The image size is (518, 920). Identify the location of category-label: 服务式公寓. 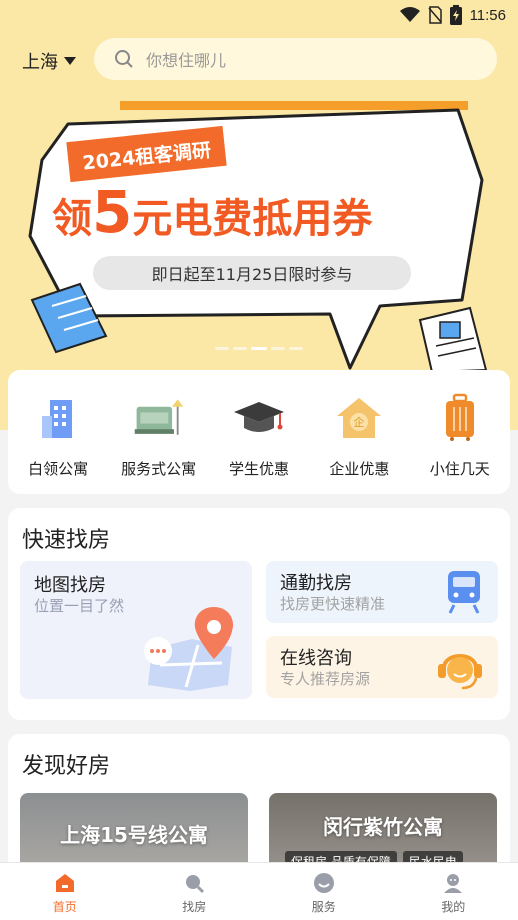
(159, 469).